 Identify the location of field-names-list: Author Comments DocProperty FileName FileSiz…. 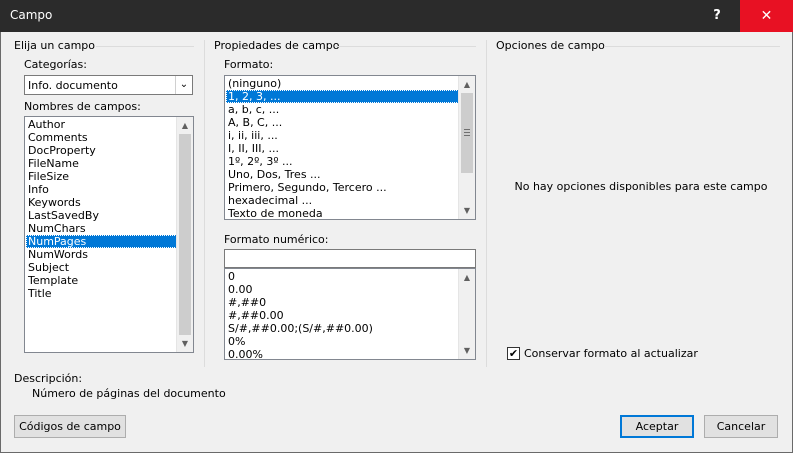
(109, 234).